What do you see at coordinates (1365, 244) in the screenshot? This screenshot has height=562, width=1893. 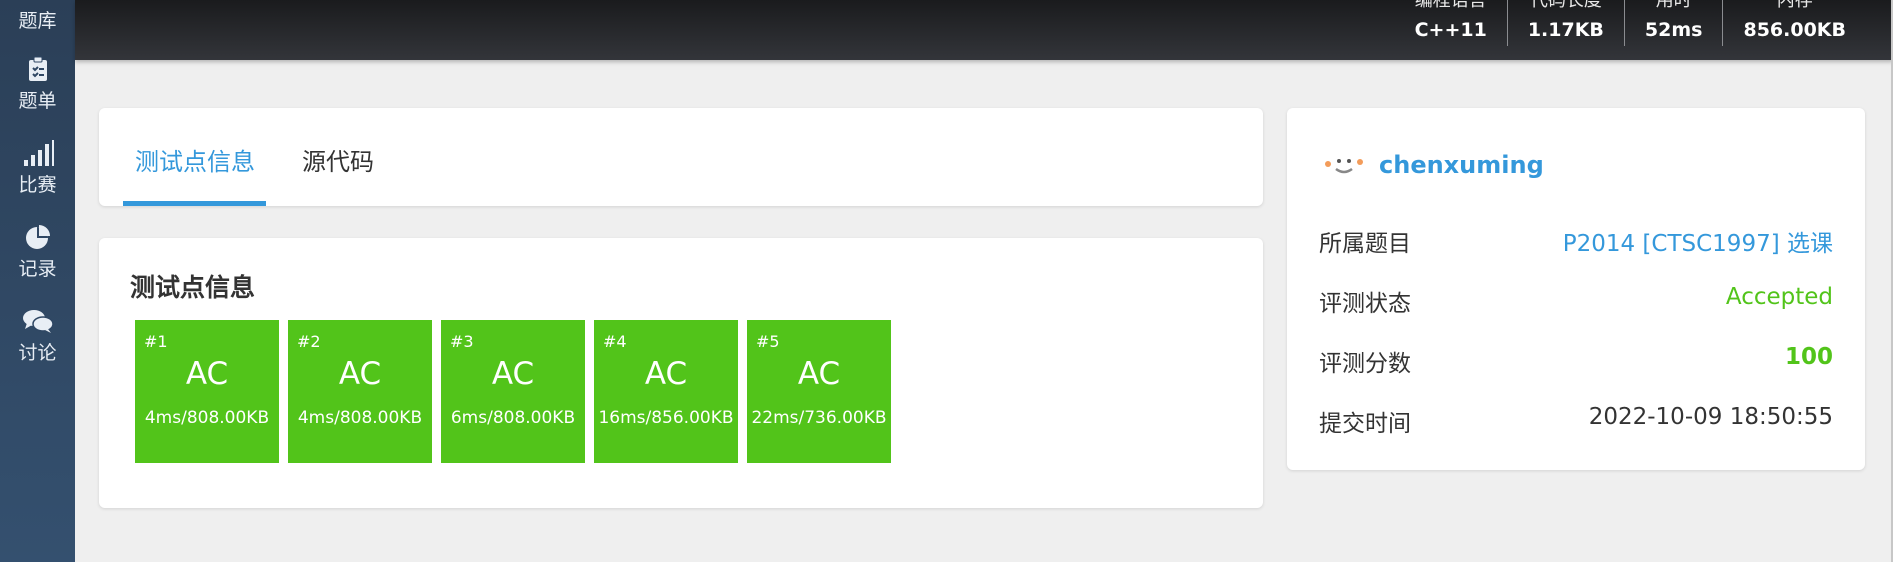 I see `info-label: 所属题目` at bounding box center [1365, 244].